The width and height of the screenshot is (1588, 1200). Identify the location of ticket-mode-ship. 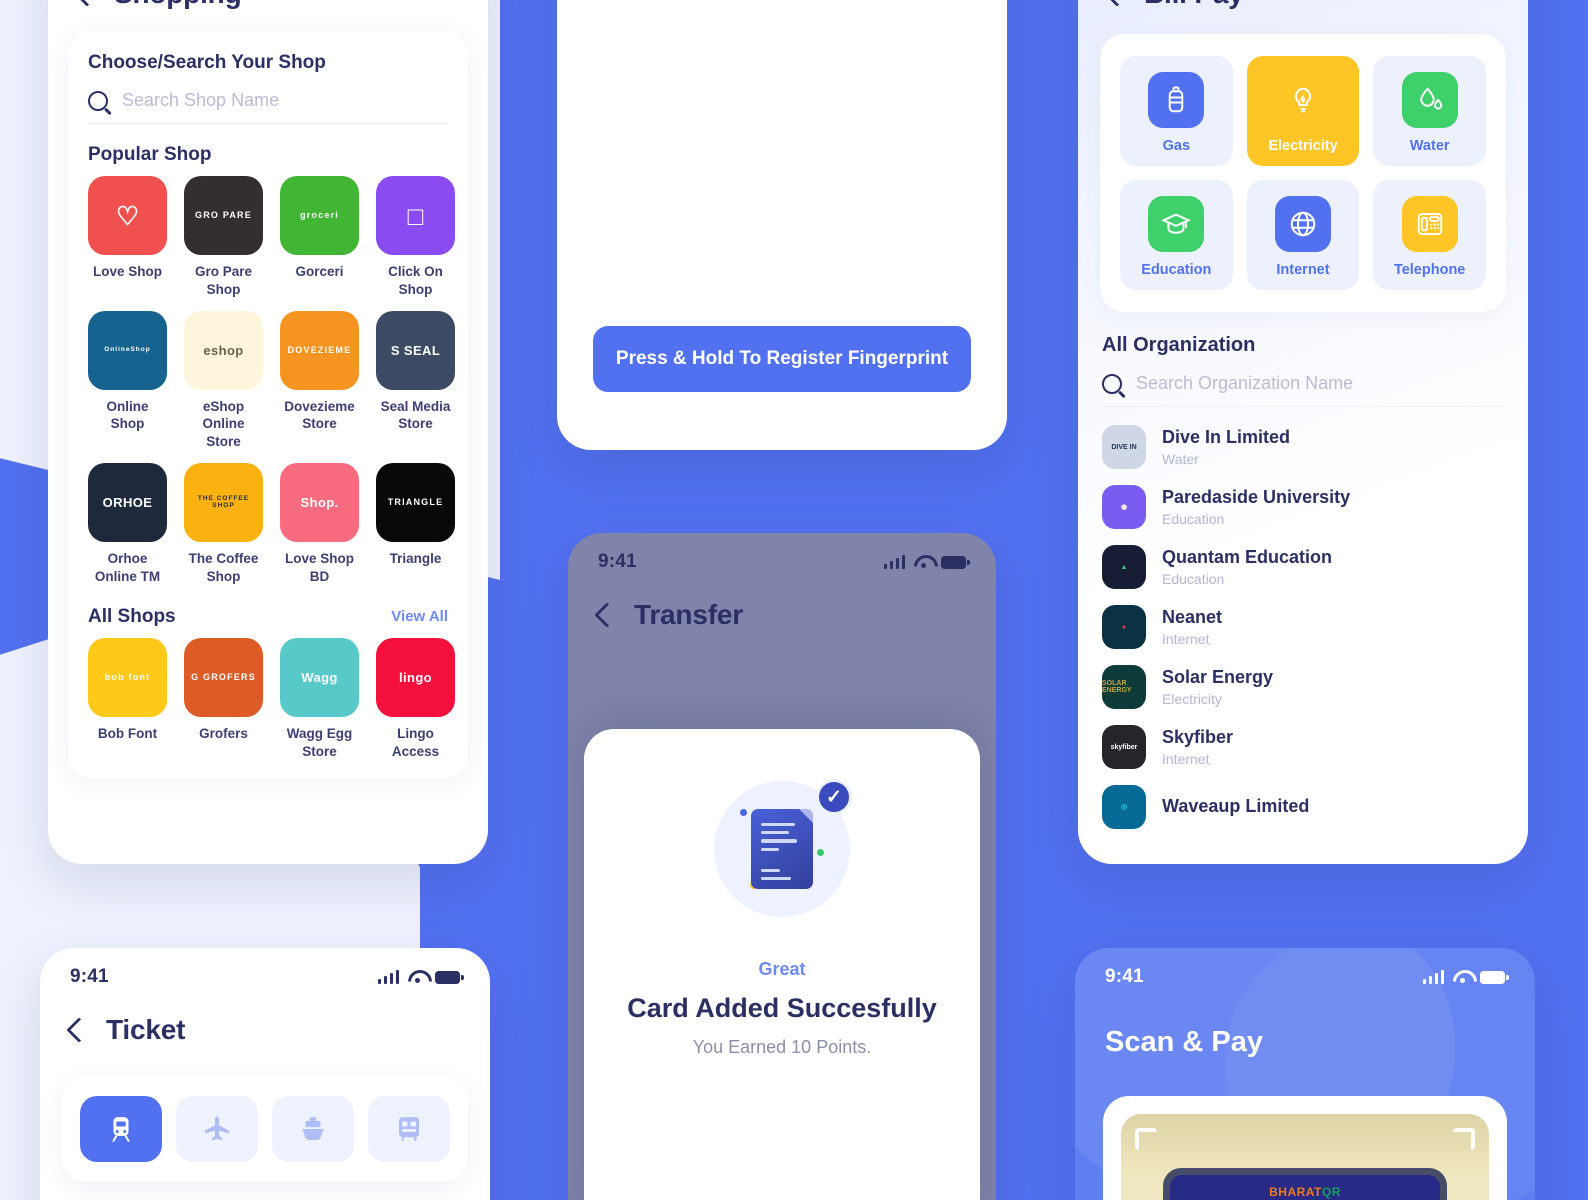
(313, 1129).